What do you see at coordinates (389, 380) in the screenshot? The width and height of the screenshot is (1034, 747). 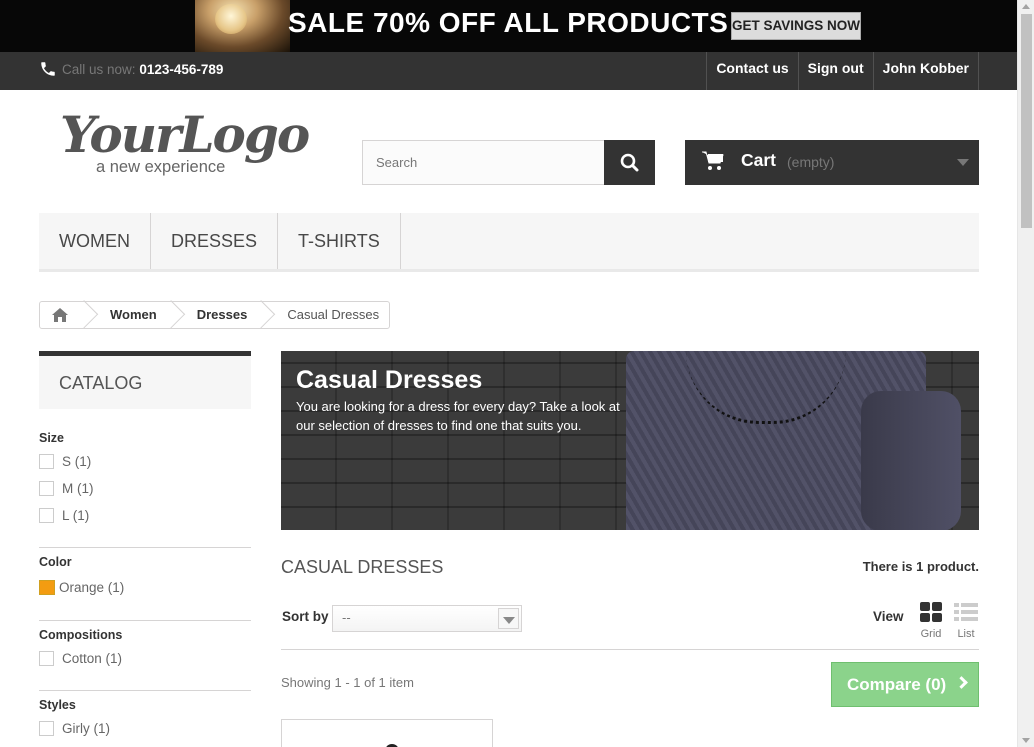 I see `category-title: Casual Dresses` at bounding box center [389, 380].